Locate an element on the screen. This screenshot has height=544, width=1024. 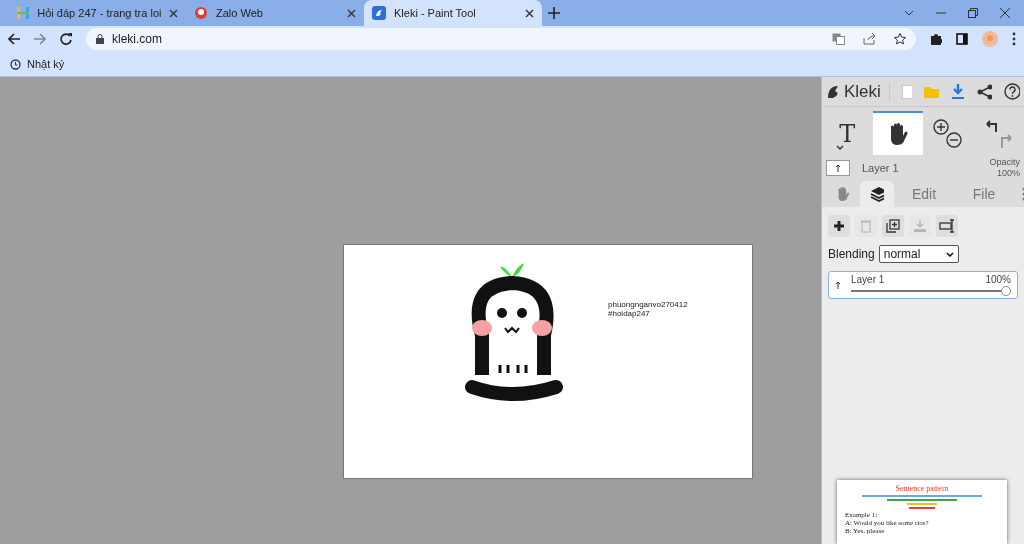
browser-tab: Kleki - Paint Tool is located at coordinates (453, 13).